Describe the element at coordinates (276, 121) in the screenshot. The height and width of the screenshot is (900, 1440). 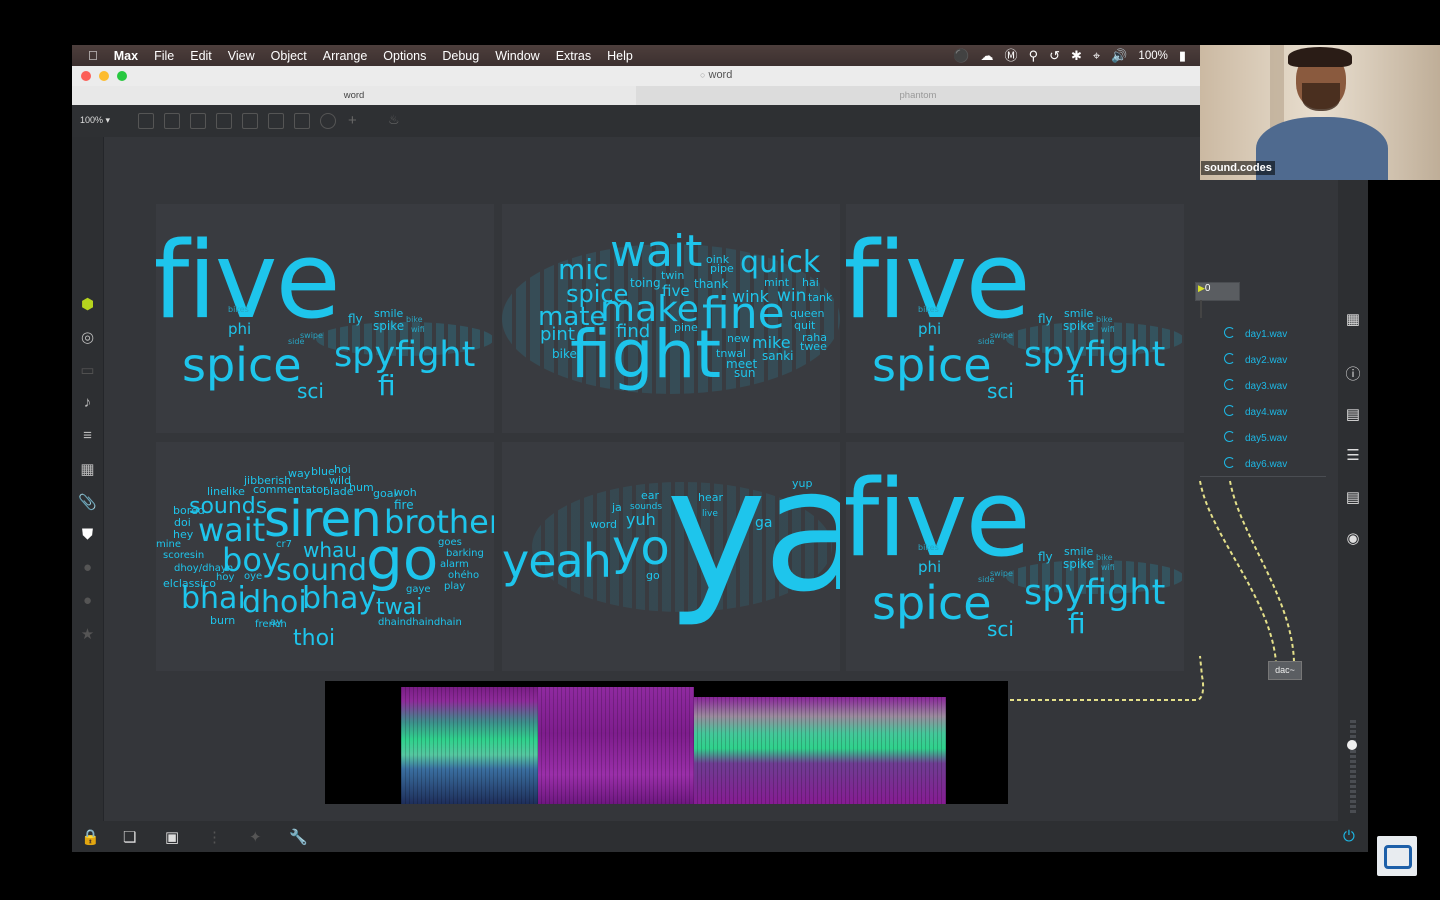
I see `number-icon` at that location.